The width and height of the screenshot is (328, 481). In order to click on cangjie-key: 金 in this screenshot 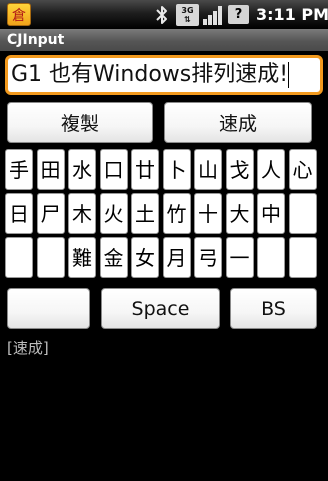, I will do `click(113, 257)`.